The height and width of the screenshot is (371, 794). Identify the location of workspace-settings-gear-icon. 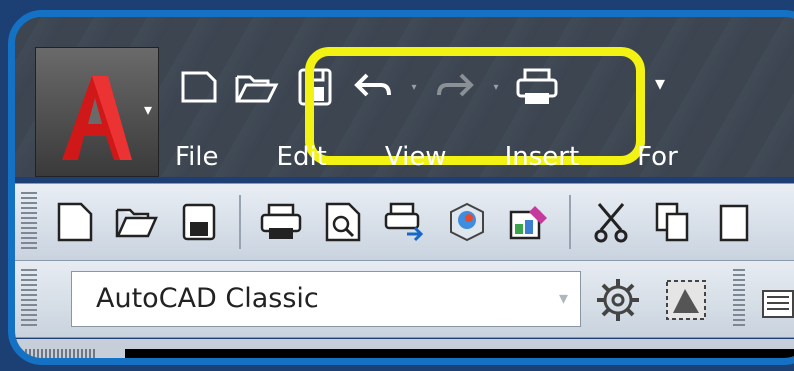
(618, 300).